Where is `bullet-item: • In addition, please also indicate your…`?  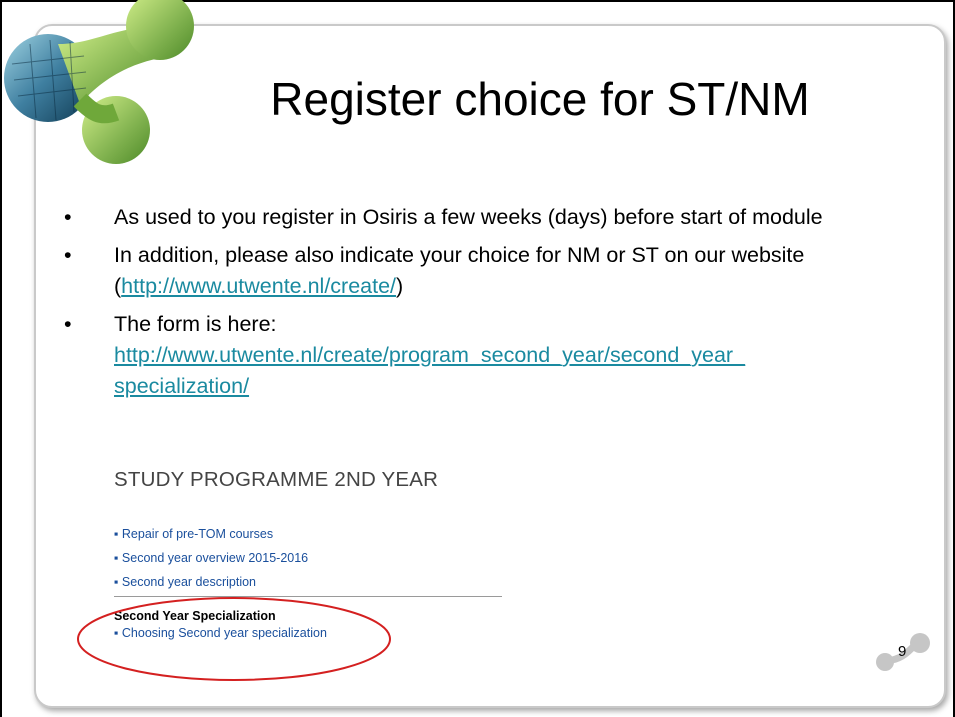
bullet-item: • In addition, please also indicate your… is located at coordinates (489, 271).